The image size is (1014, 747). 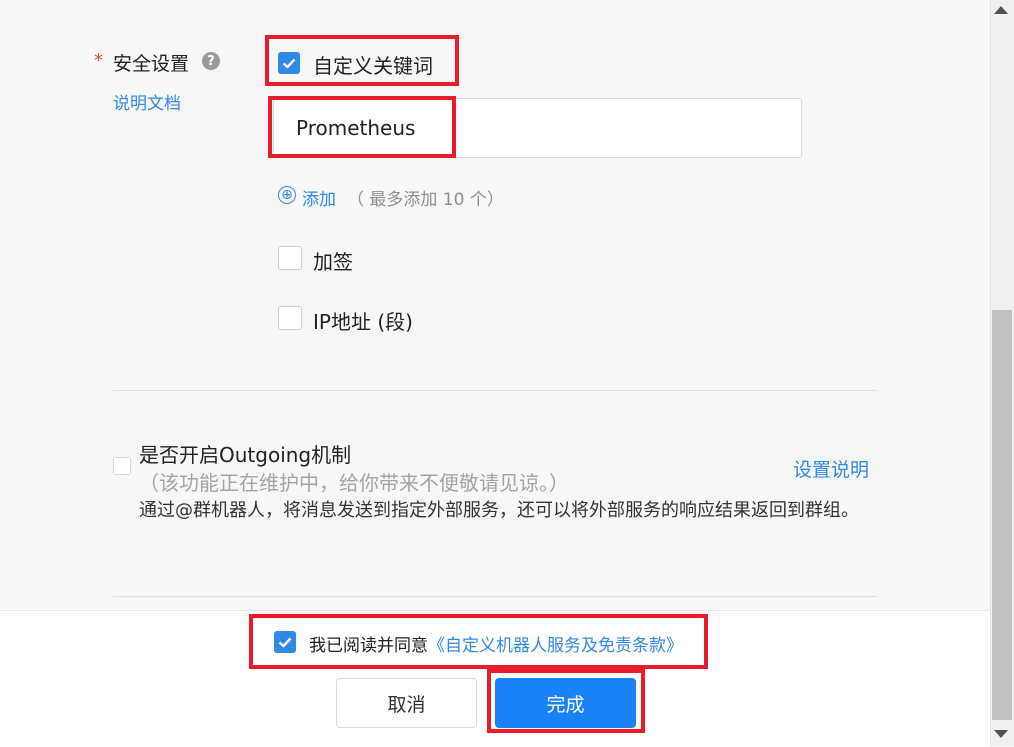 I want to click on add-limit-hint: （ 最多添加 10 个）, so click(x=425, y=200).